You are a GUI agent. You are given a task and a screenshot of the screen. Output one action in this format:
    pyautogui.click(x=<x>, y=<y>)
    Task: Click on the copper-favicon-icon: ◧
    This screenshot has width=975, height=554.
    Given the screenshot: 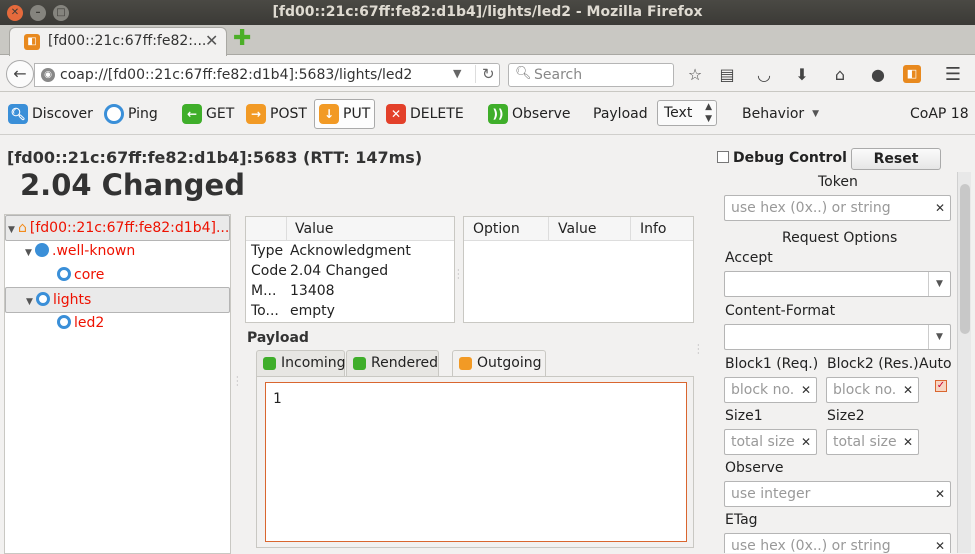 What is the action you would take?
    pyautogui.click(x=32, y=42)
    